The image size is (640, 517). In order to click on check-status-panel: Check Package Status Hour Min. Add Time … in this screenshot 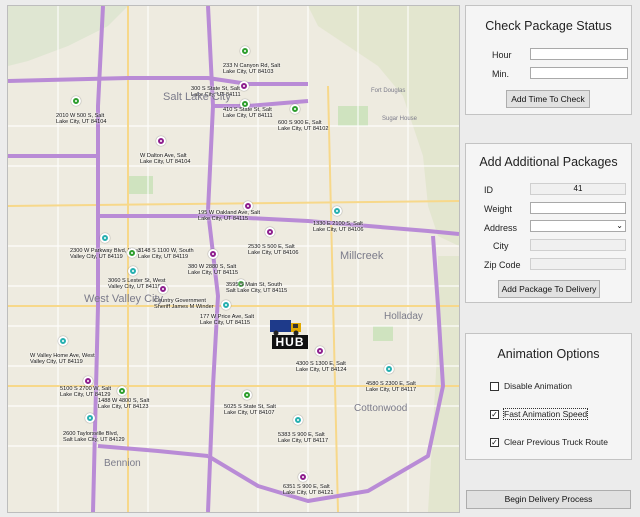, I will do `click(548, 60)`.